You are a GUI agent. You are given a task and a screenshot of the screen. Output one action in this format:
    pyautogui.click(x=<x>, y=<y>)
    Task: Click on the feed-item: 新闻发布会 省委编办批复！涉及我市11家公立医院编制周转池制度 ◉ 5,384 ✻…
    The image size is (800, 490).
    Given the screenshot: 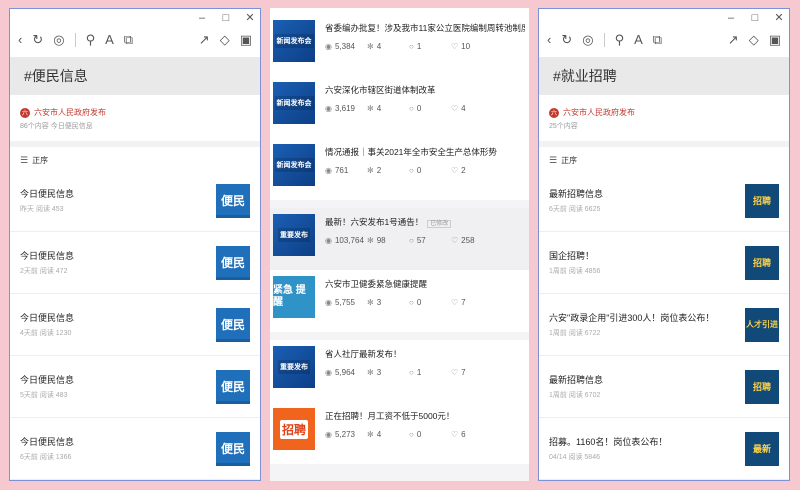 What is the action you would take?
    pyautogui.click(x=399, y=45)
    